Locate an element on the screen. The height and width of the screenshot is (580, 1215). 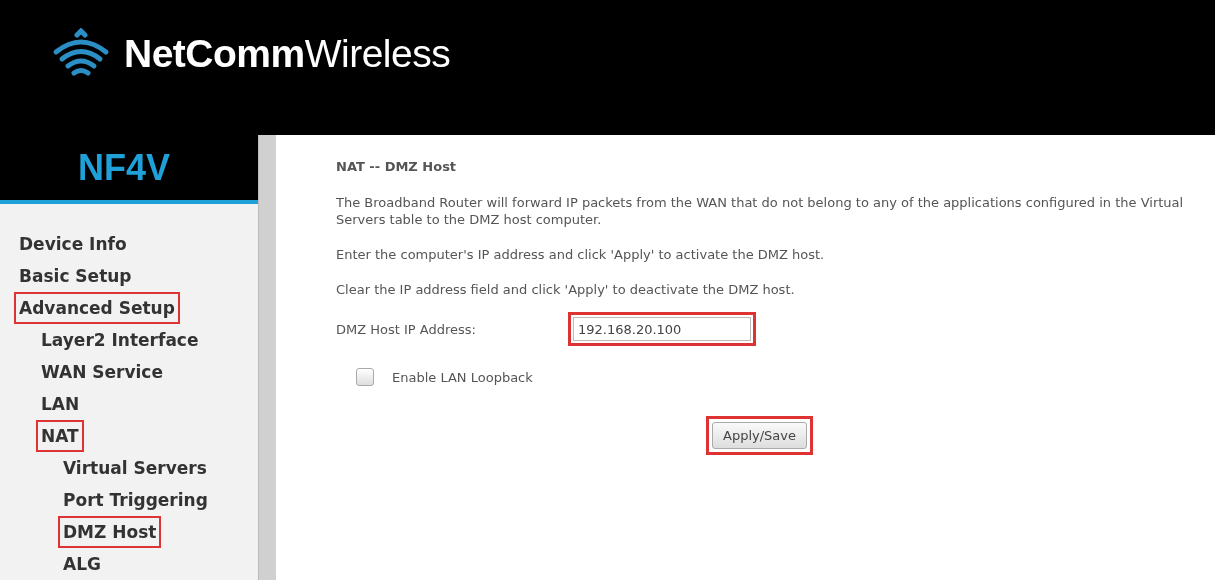
apply-save-button: Apply/Save is located at coordinates (759, 435).